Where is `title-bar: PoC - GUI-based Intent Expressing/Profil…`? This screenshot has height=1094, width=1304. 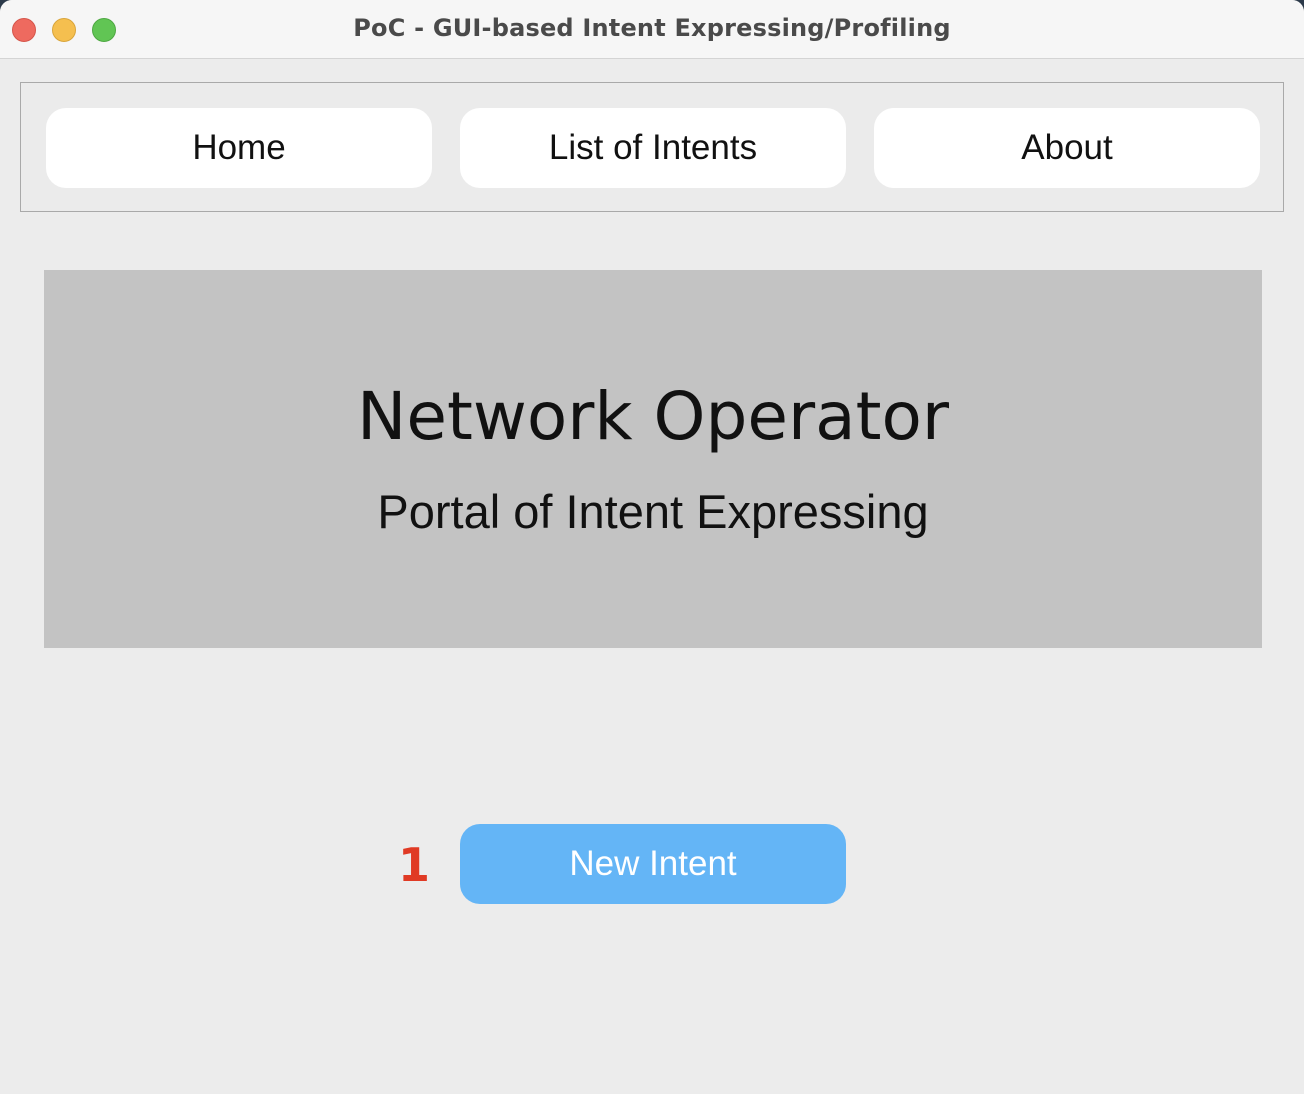 title-bar: PoC - GUI-based Intent Expressing/Profil… is located at coordinates (652, 29).